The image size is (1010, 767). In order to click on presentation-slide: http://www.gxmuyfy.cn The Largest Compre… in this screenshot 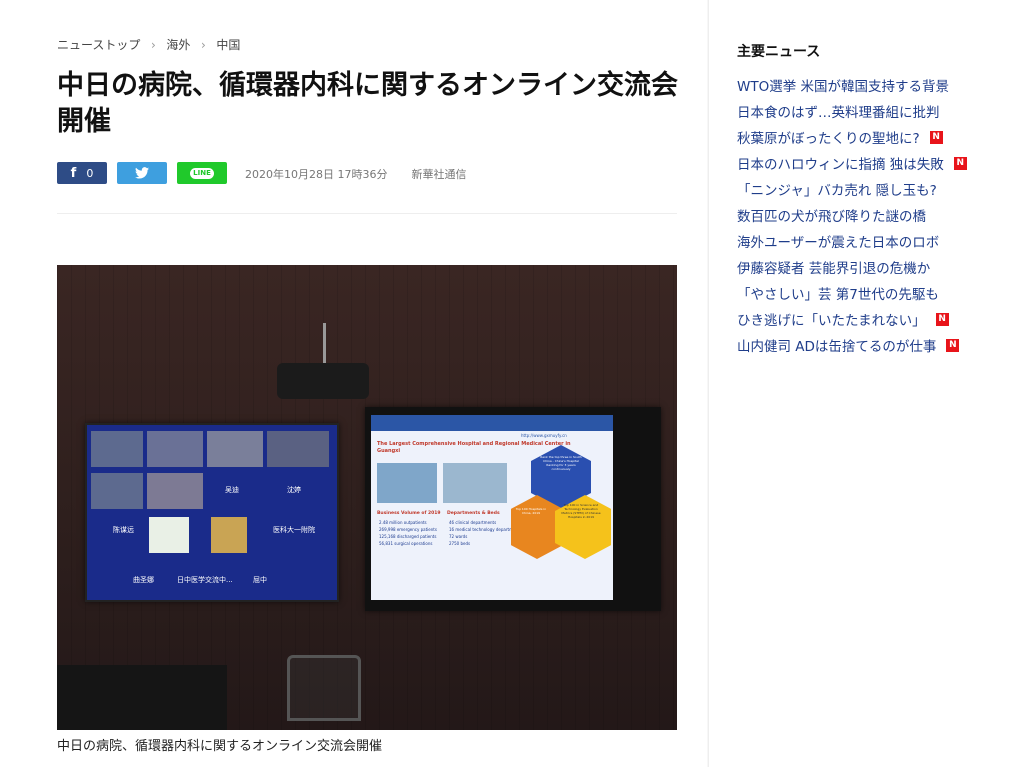, I will do `click(492, 507)`.